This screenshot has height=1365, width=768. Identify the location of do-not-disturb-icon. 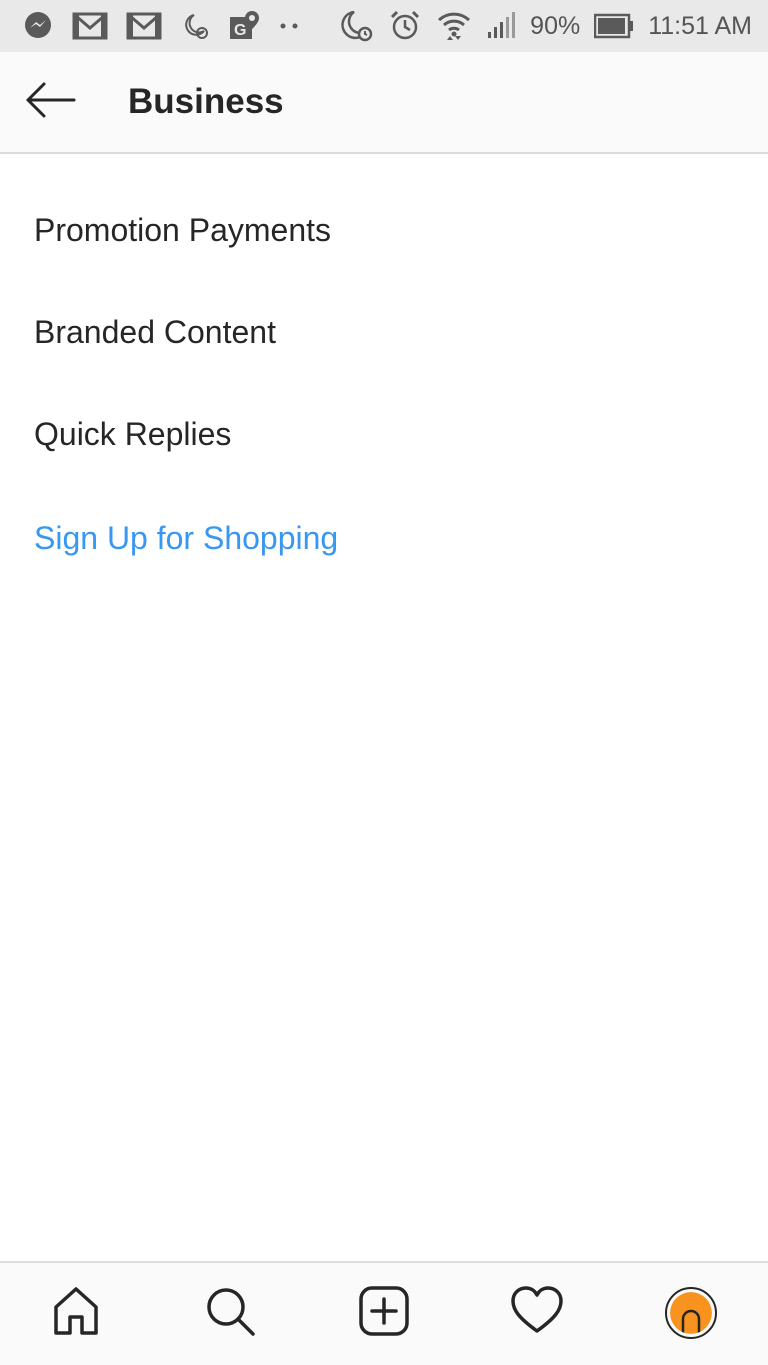
(195, 26).